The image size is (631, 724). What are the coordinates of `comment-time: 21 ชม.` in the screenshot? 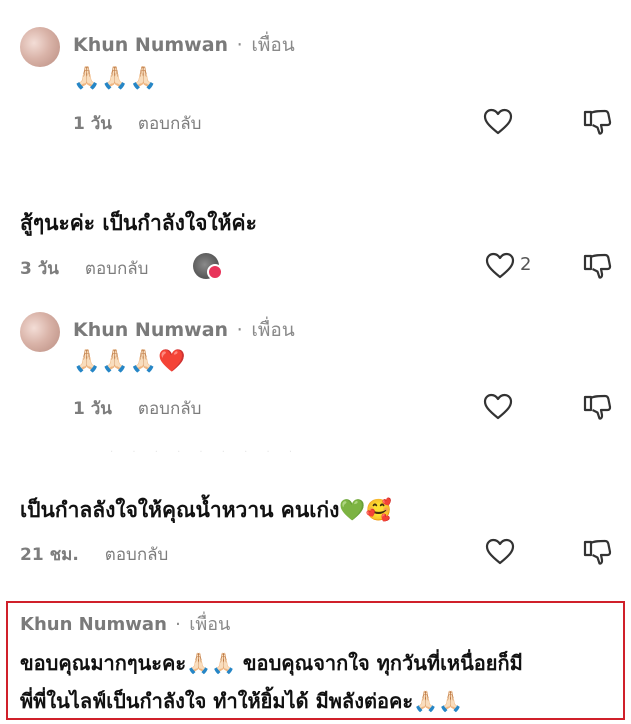 It's located at (49, 555).